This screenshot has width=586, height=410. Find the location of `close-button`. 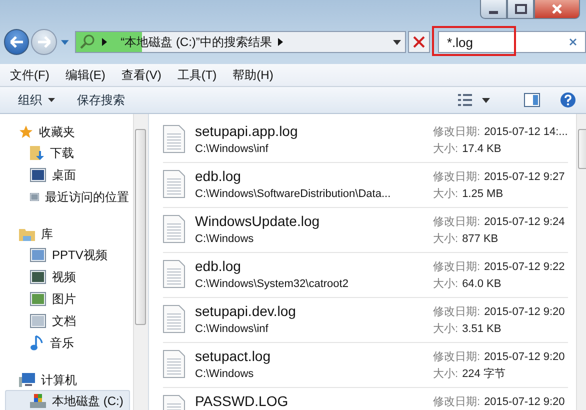

close-button is located at coordinates (557, 9).